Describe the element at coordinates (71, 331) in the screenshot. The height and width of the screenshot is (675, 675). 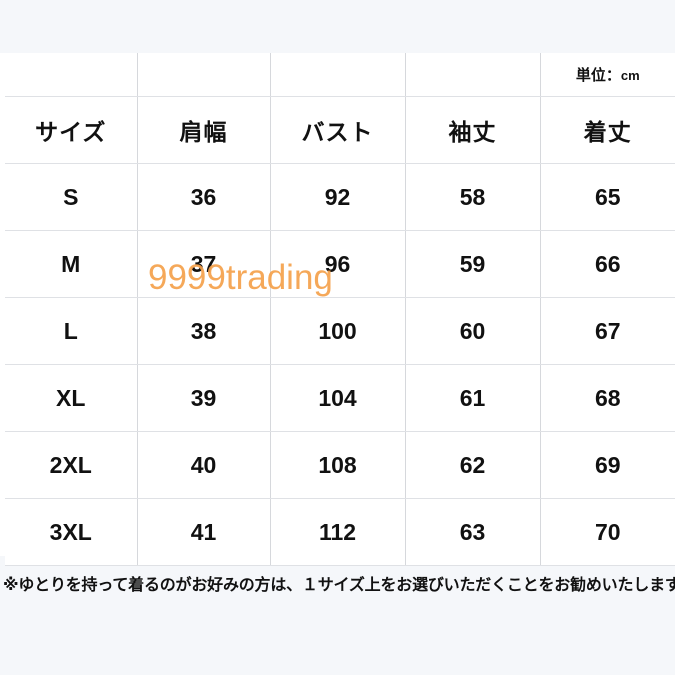
I see `cell-size: L` at that location.